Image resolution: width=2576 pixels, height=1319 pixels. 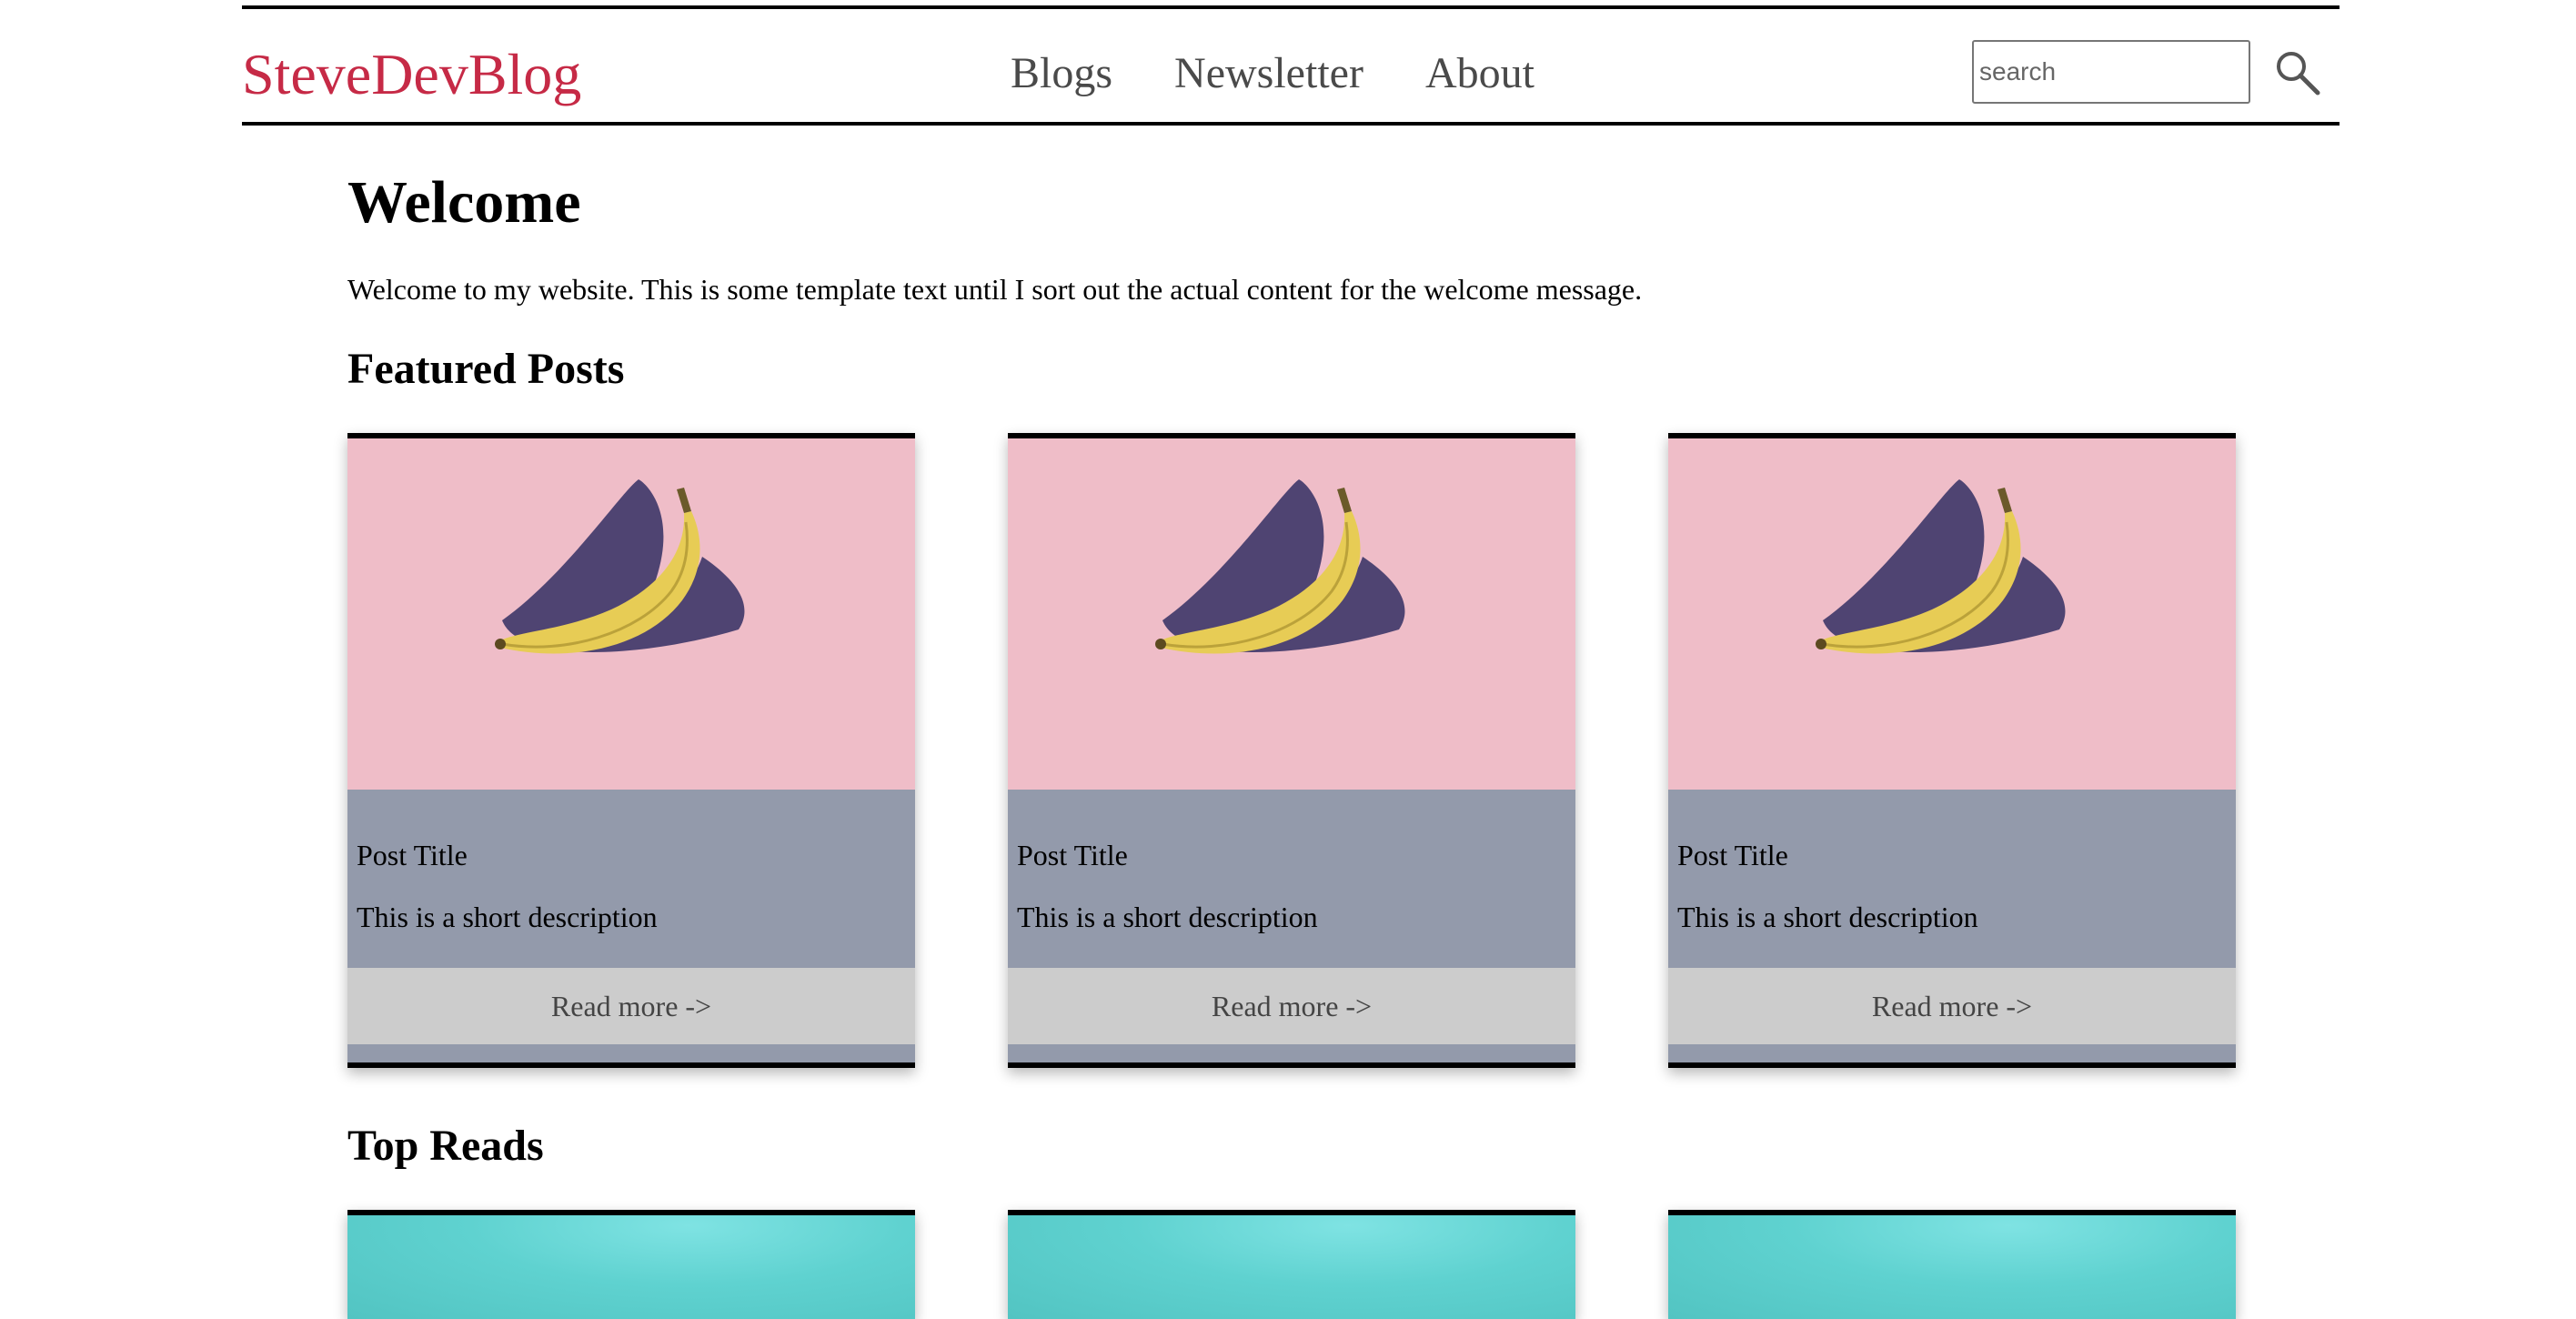 I want to click on nav-link-about: About, so click(x=1480, y=73).